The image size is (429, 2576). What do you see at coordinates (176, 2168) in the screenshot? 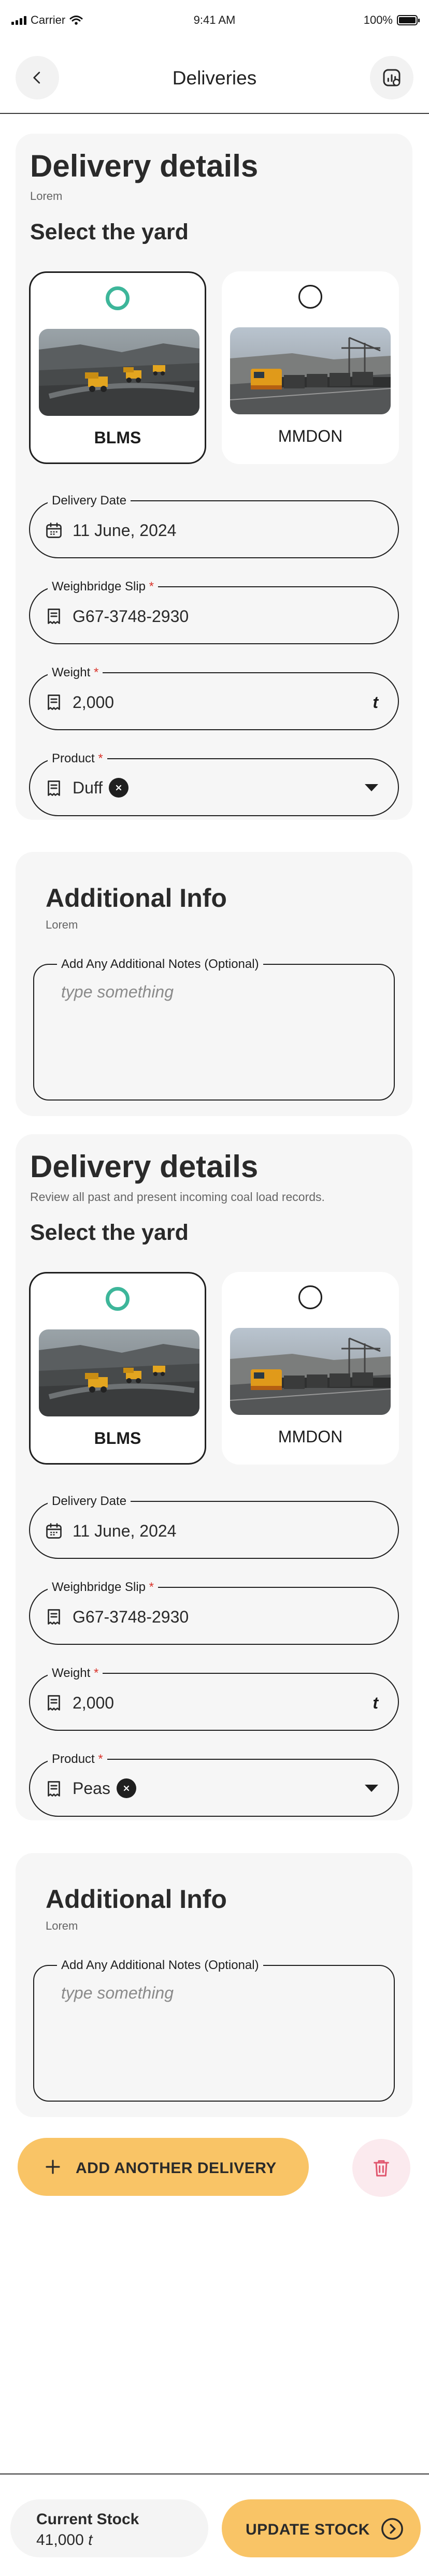
I see `add-another-delivery-label: ADD ANOTHER DELIVERY` at bounding box center [176, 2168].